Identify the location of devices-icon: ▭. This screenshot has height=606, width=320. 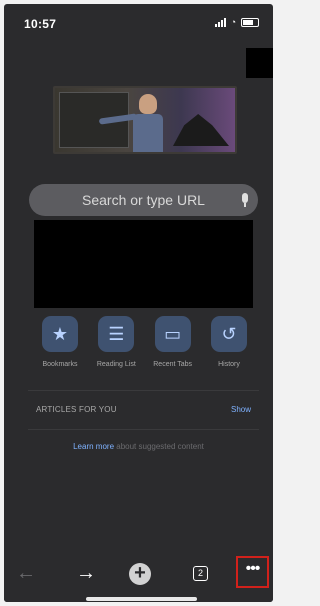
(172, 334).